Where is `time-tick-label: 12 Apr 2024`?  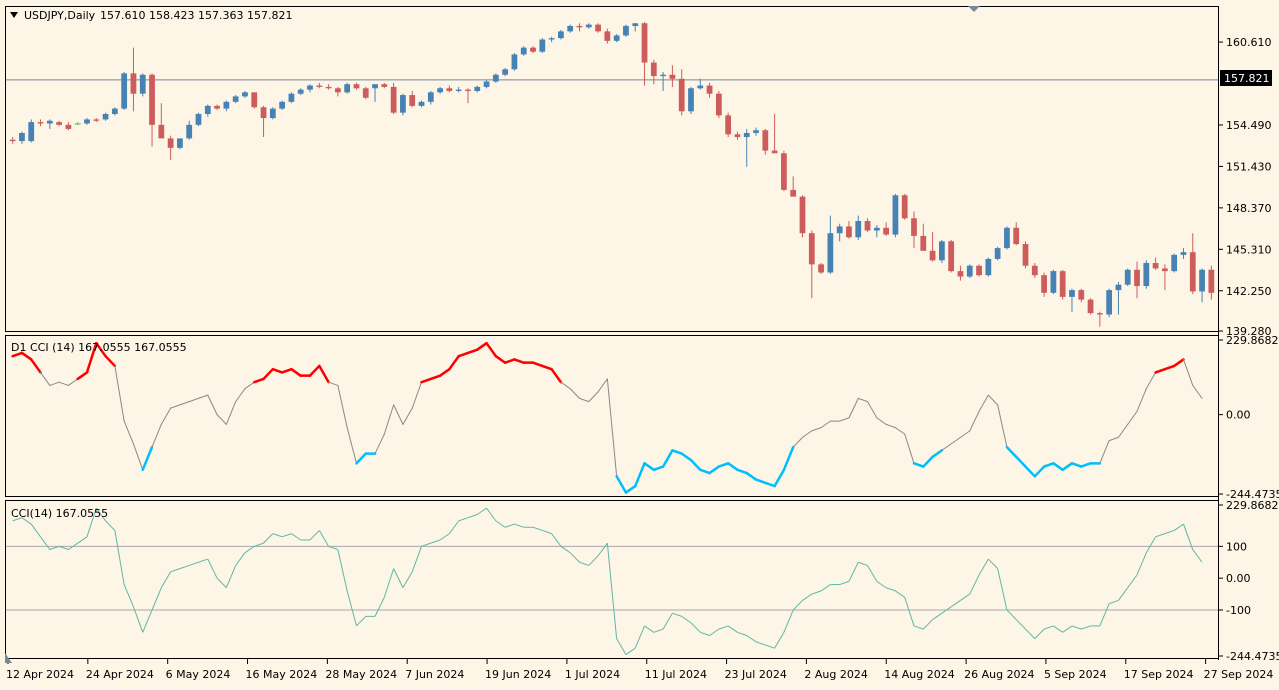
time-tick-label: 12 Apr 2024 is located at coordinates (40, 674).